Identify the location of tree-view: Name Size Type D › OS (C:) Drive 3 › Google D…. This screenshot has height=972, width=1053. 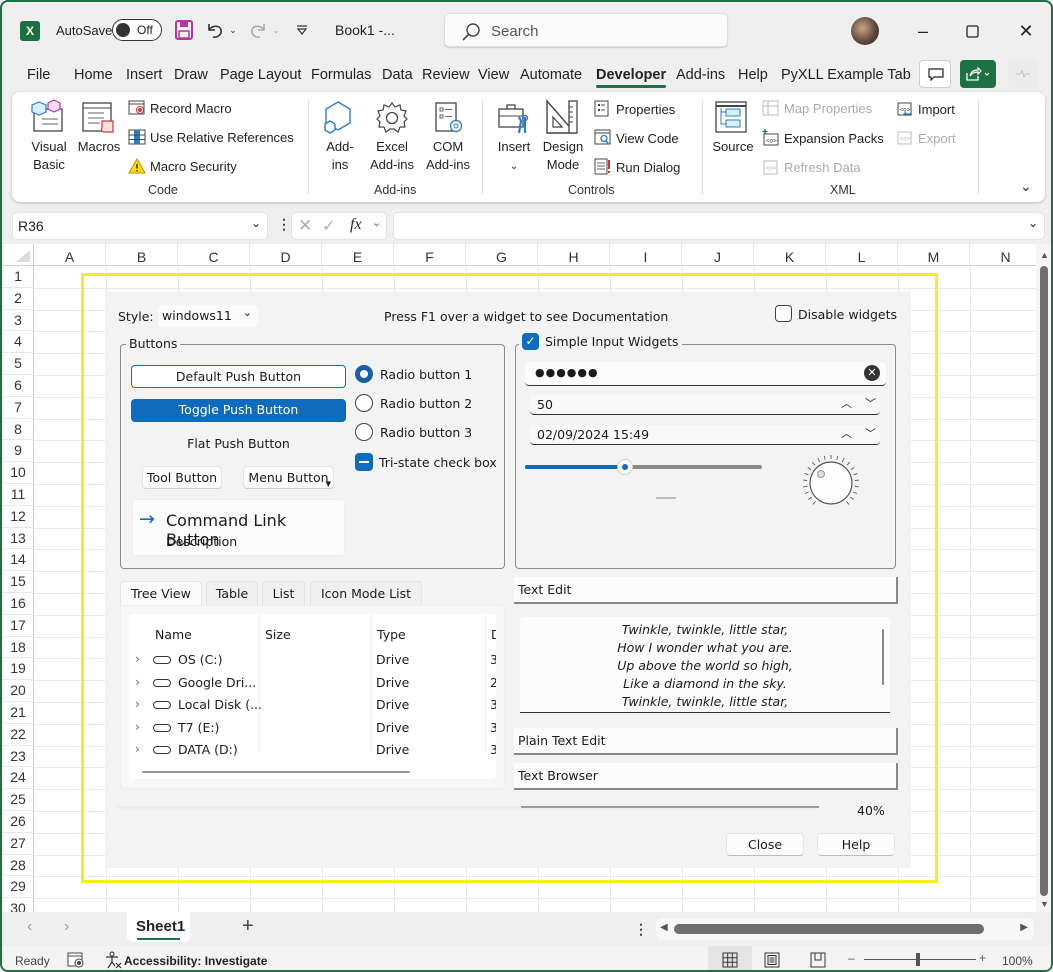
(312, 696).